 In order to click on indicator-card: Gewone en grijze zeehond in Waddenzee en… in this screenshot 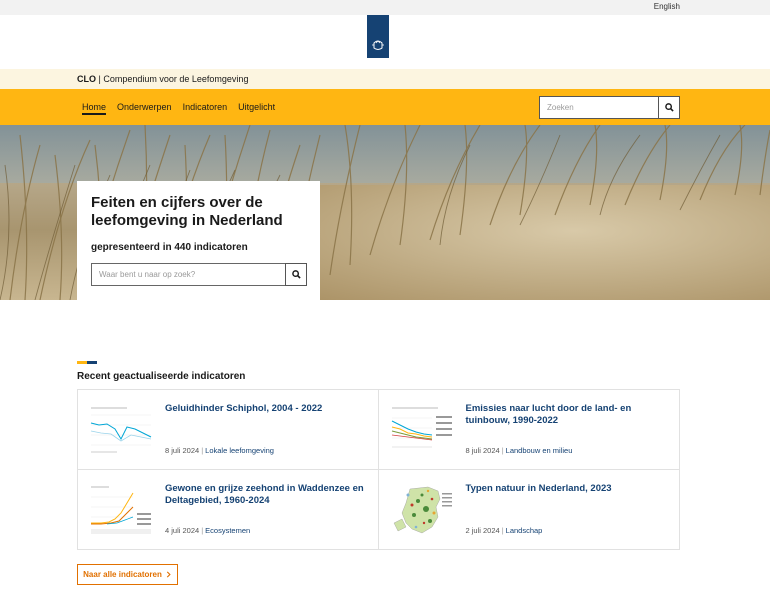, I will do `click(228, 509)`.